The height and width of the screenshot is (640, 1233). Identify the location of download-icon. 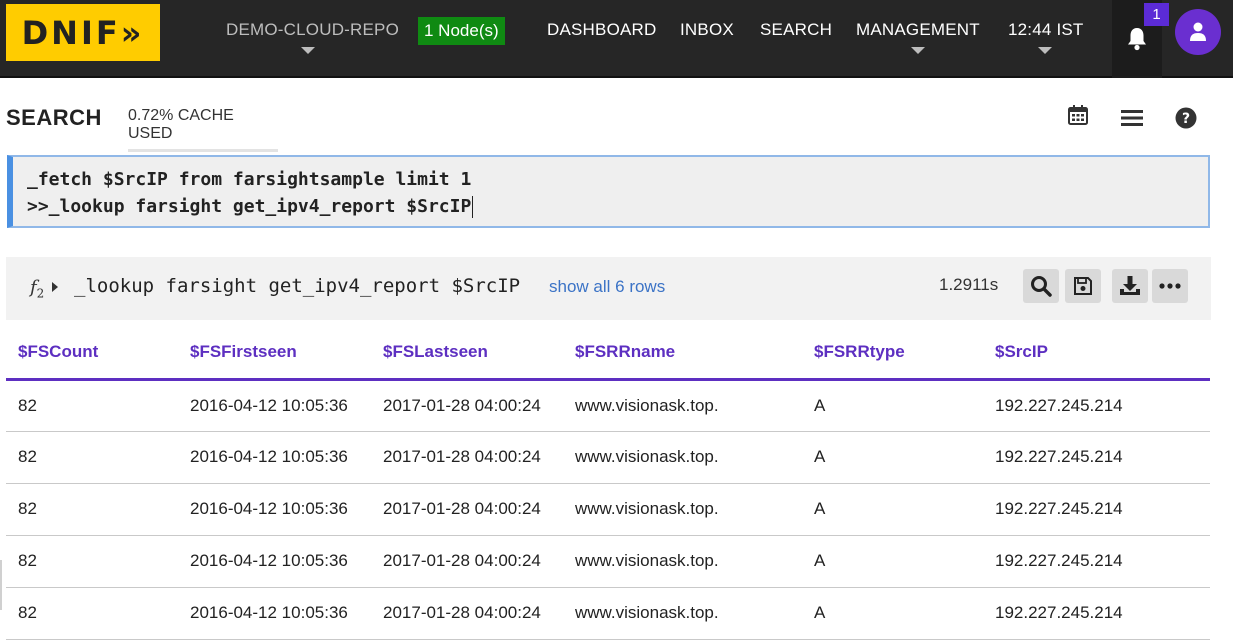
(1130, 285).